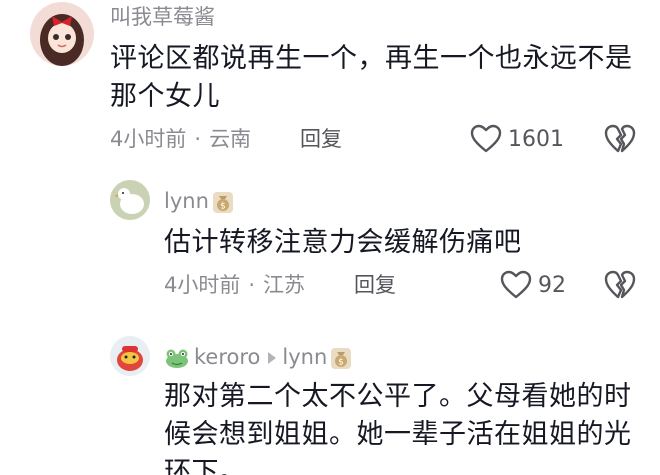 The width and height of the screenshot is (660, 475). What do you see at coordinates (230, 139) in the screenshot?
I see `comment-location: 云南` at bounding box center [230, 139].